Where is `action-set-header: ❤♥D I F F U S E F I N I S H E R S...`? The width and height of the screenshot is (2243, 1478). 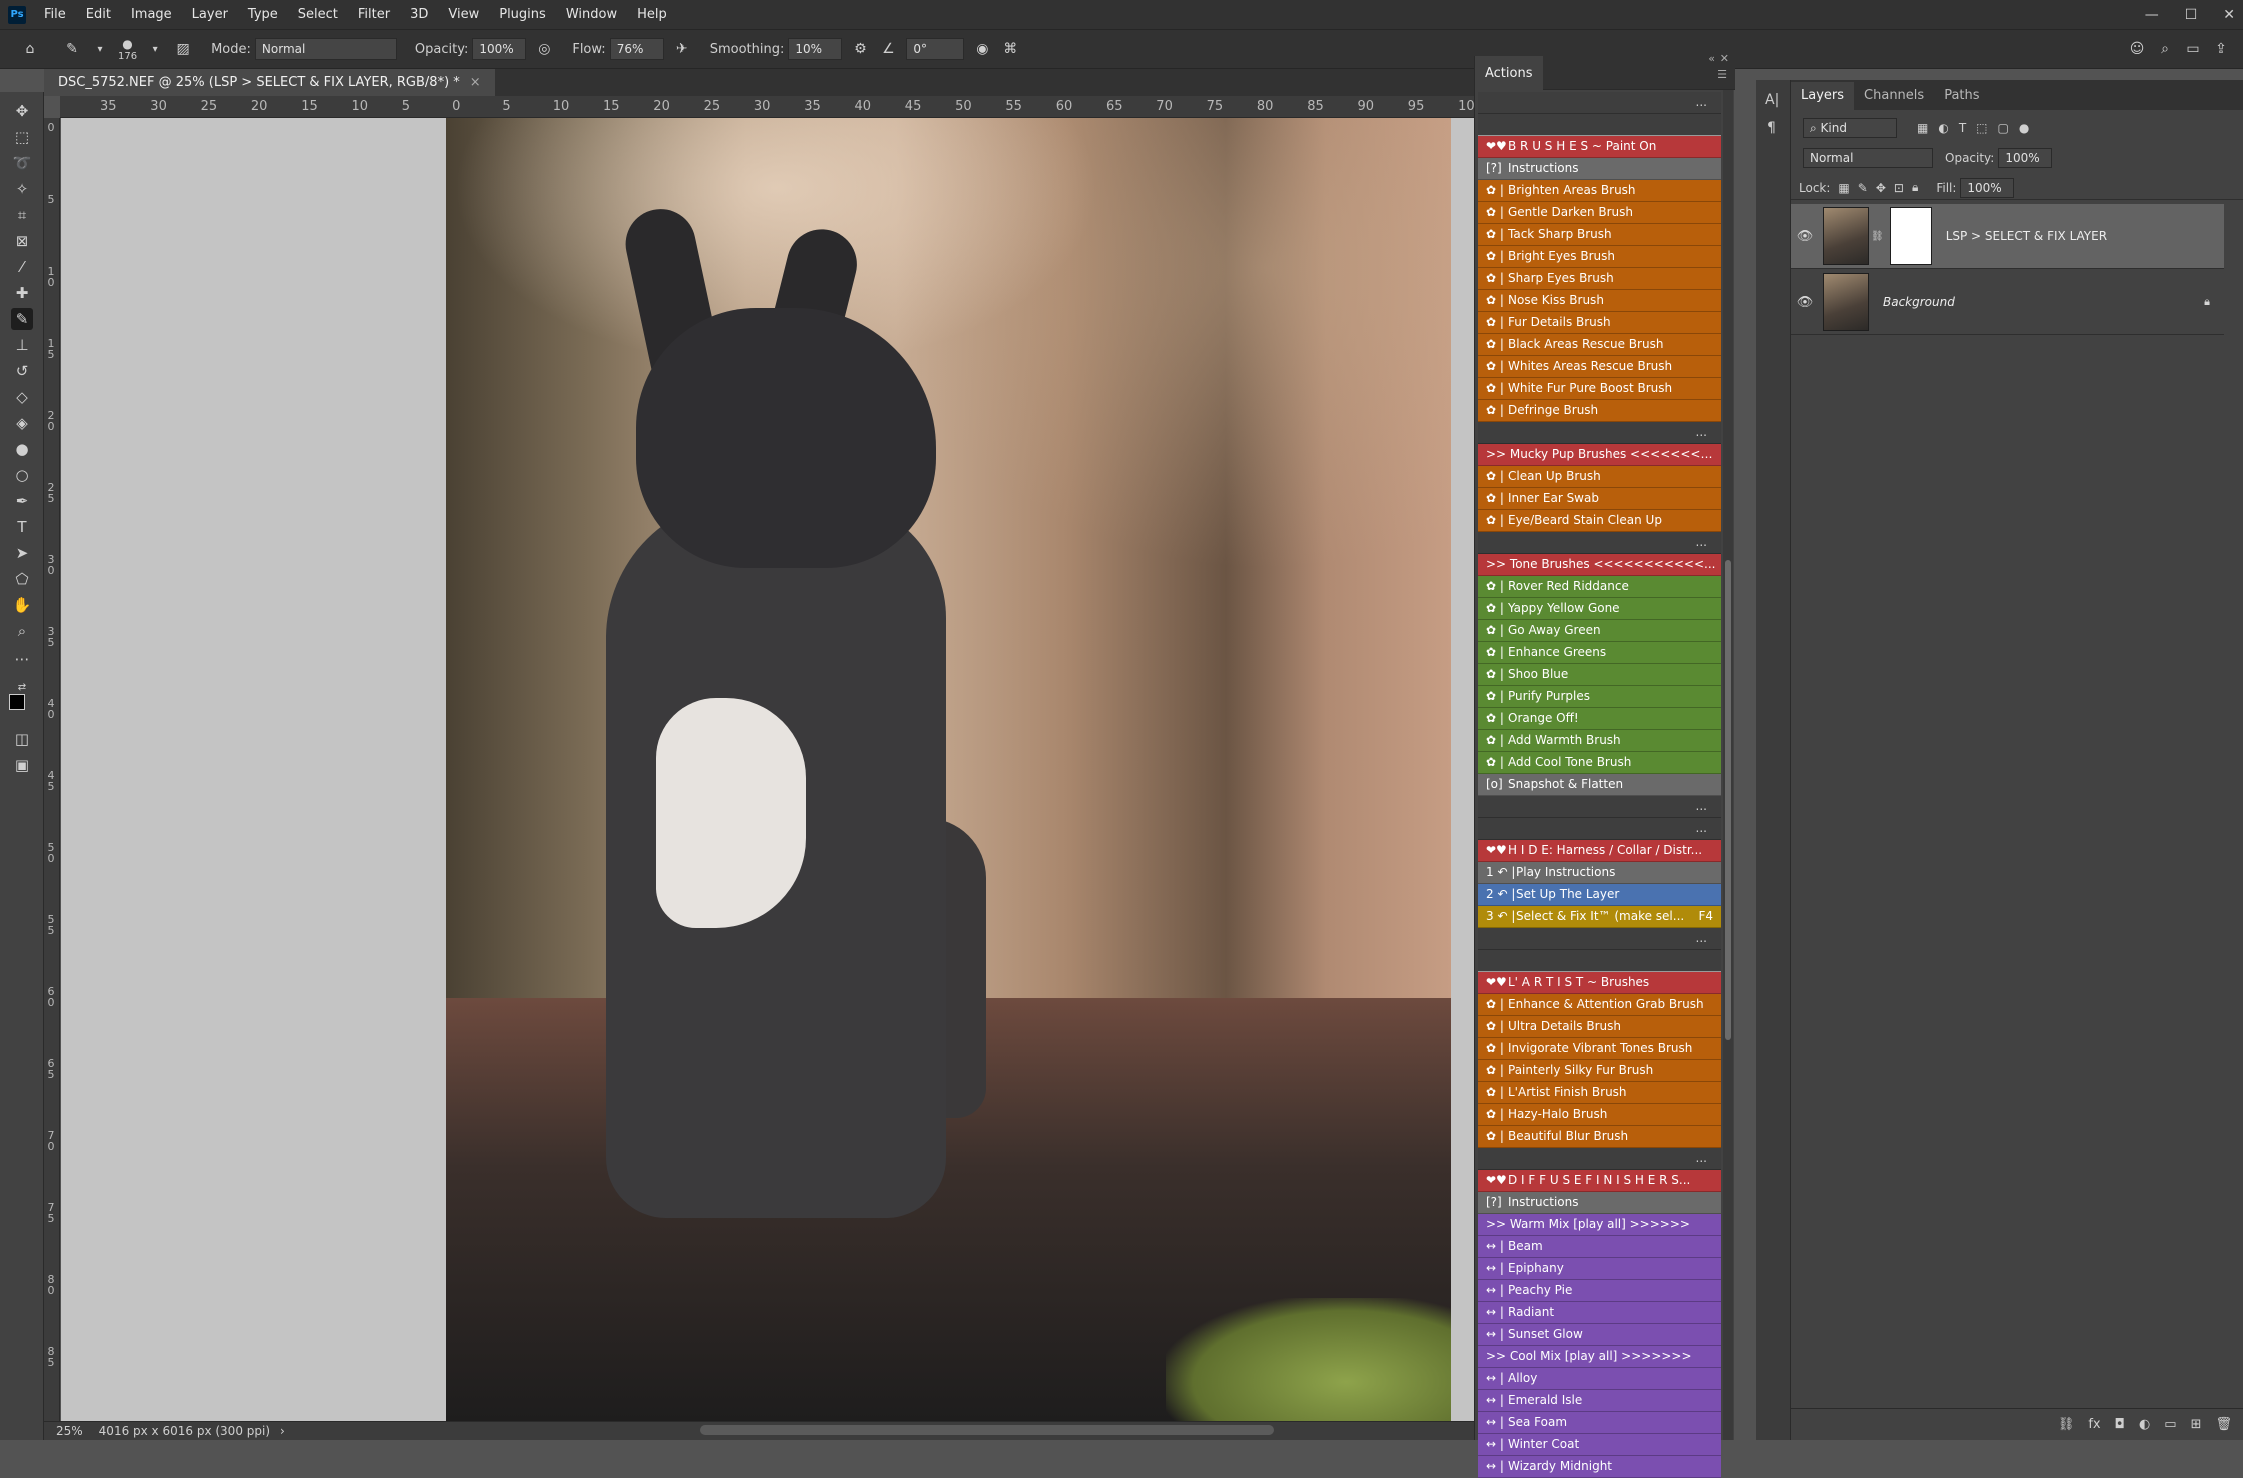
action-set-header: ❤♥D I F F U S E F I N I S H E R S... is located at coordinates (1599, 1181).